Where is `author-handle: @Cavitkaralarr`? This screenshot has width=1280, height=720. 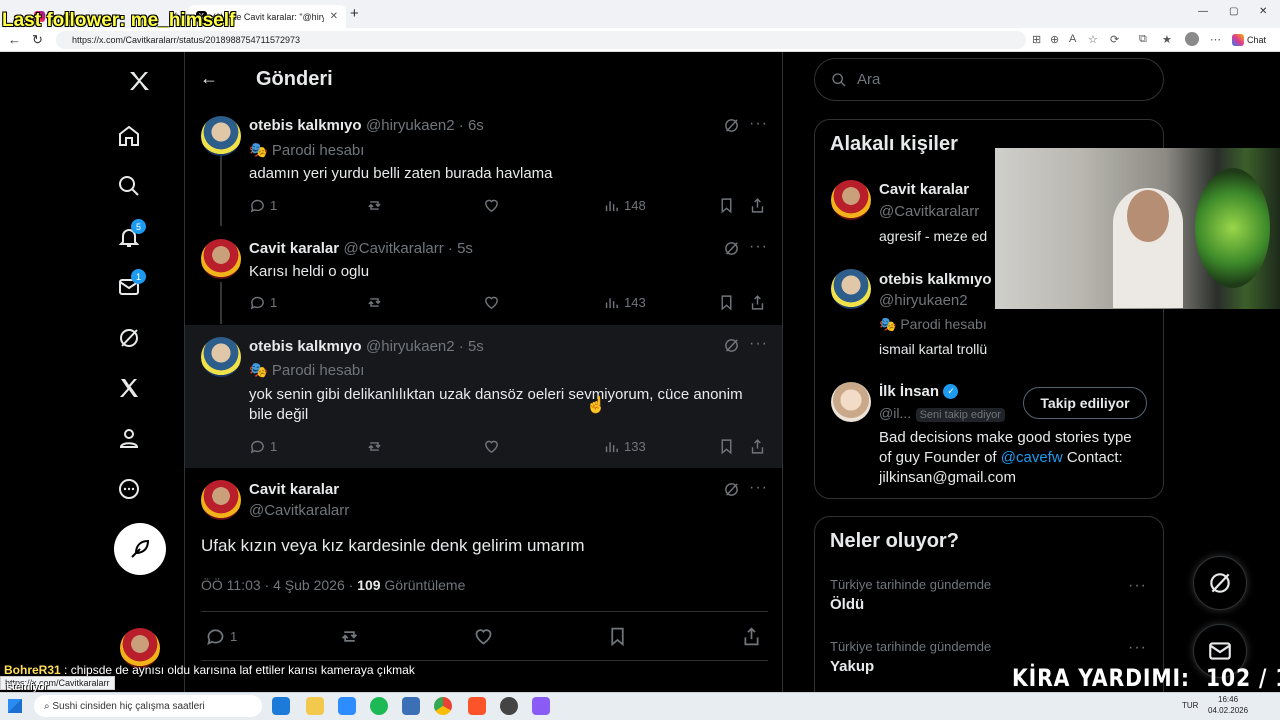 author-handle: @Cavitkaralarr is located at coordinates (299, 510).